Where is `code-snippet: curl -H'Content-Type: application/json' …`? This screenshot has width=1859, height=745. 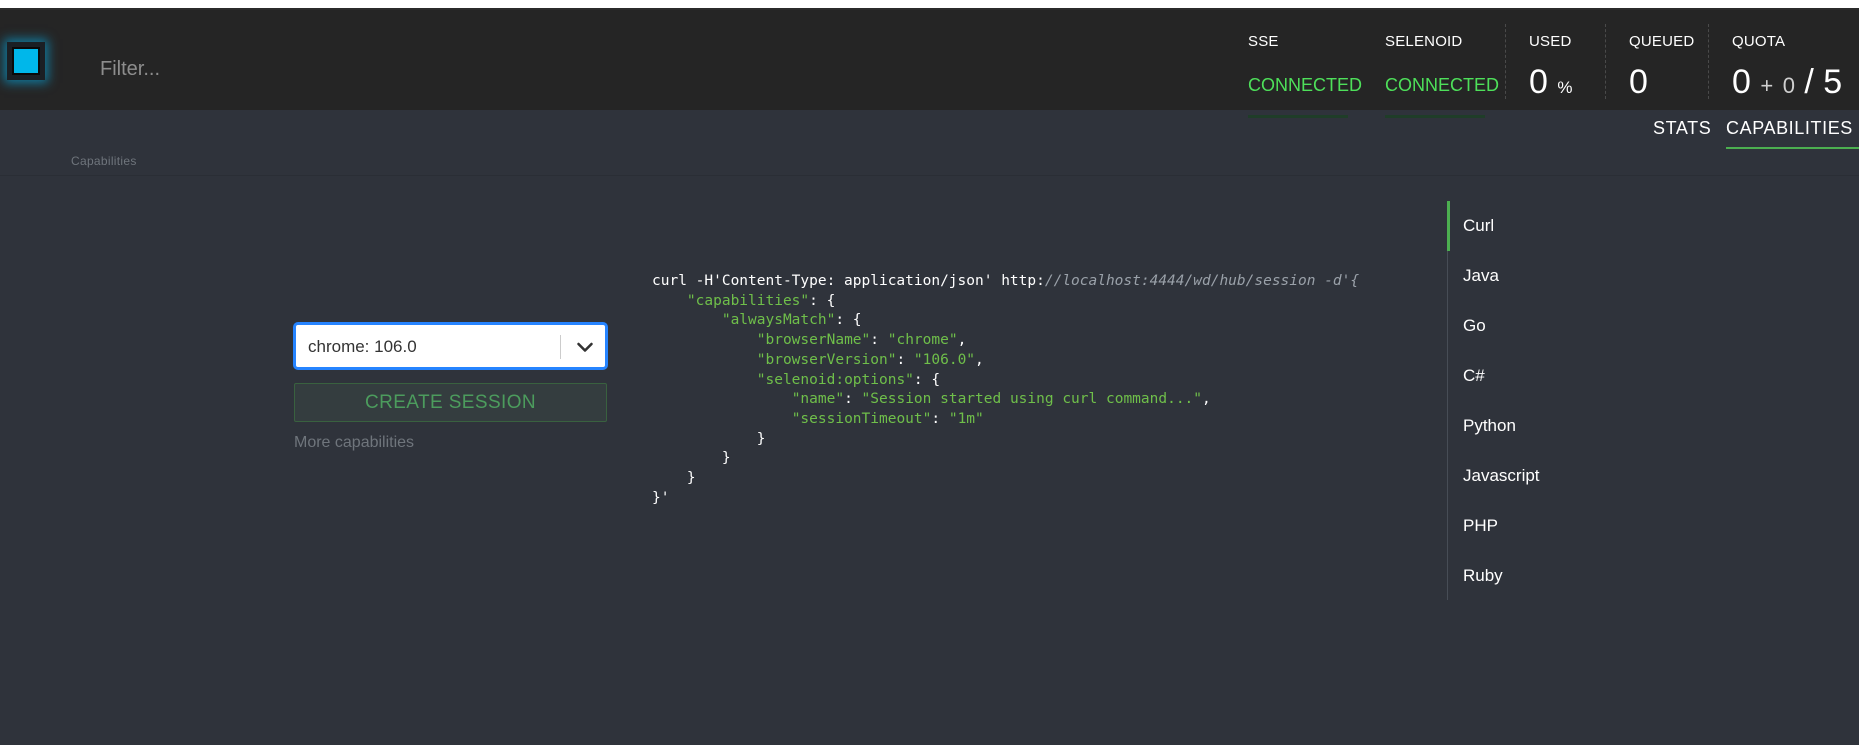 code-snippet: curl -H'Content-Type: application/json' … is located at coordinates (1006, 389).